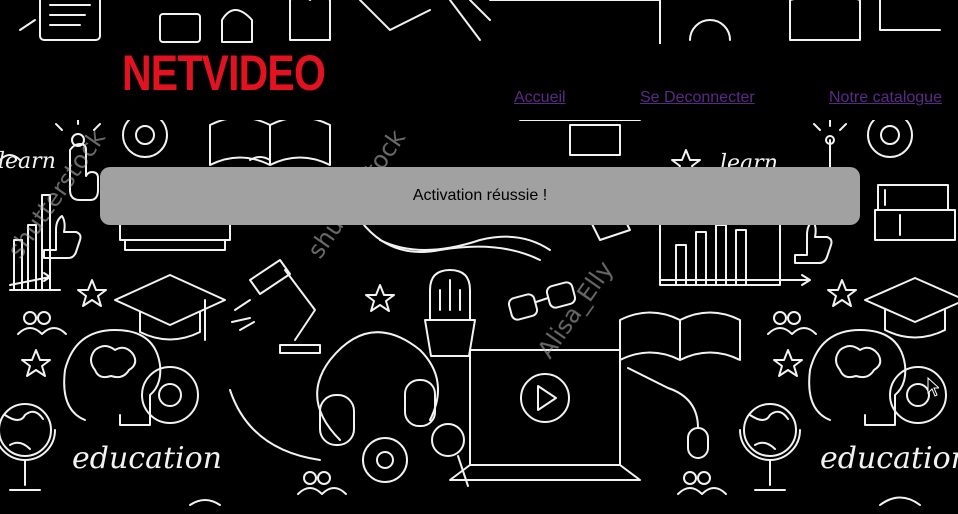  I want to click on magnifier-icon, so click(450, 455).